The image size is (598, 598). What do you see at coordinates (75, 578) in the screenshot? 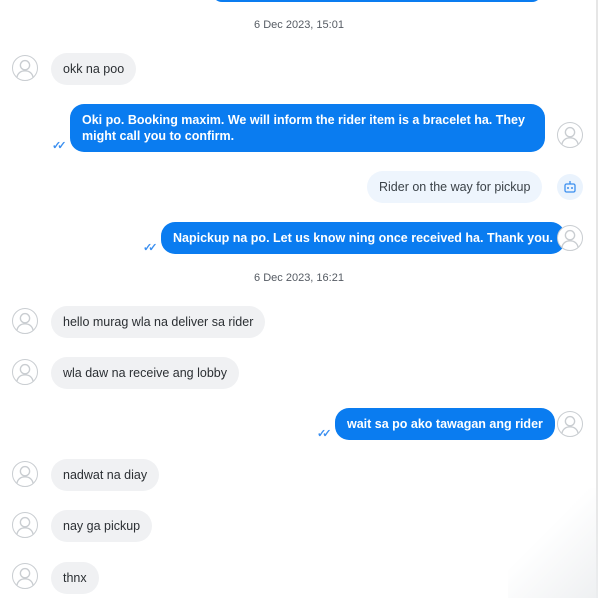
I see `incoming-message: thnx` at bounding box center [75, 578].